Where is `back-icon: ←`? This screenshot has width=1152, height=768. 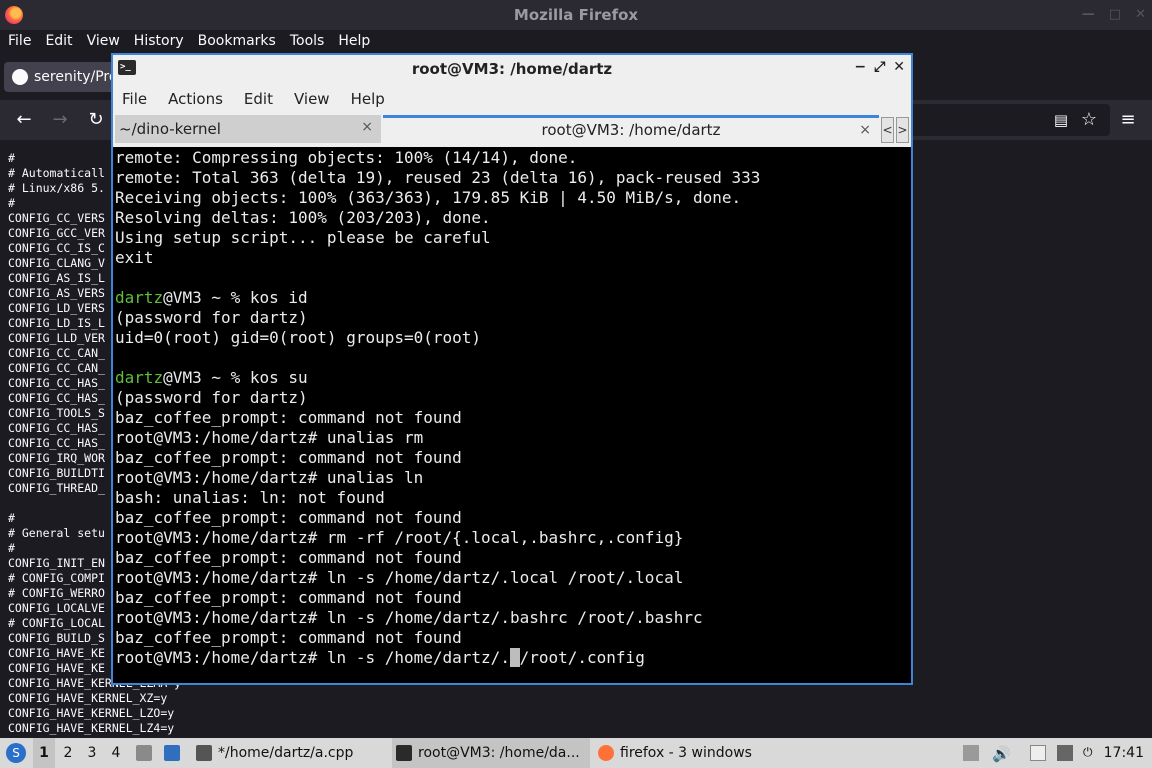
back-icon: ← is located at coordinates (24, 120).